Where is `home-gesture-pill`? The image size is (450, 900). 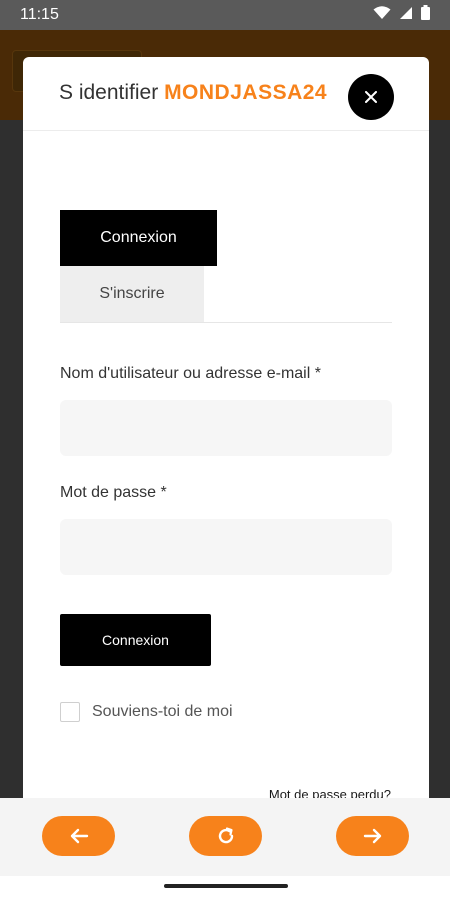
home-gesture-pill is located at coordinates (226, 886).